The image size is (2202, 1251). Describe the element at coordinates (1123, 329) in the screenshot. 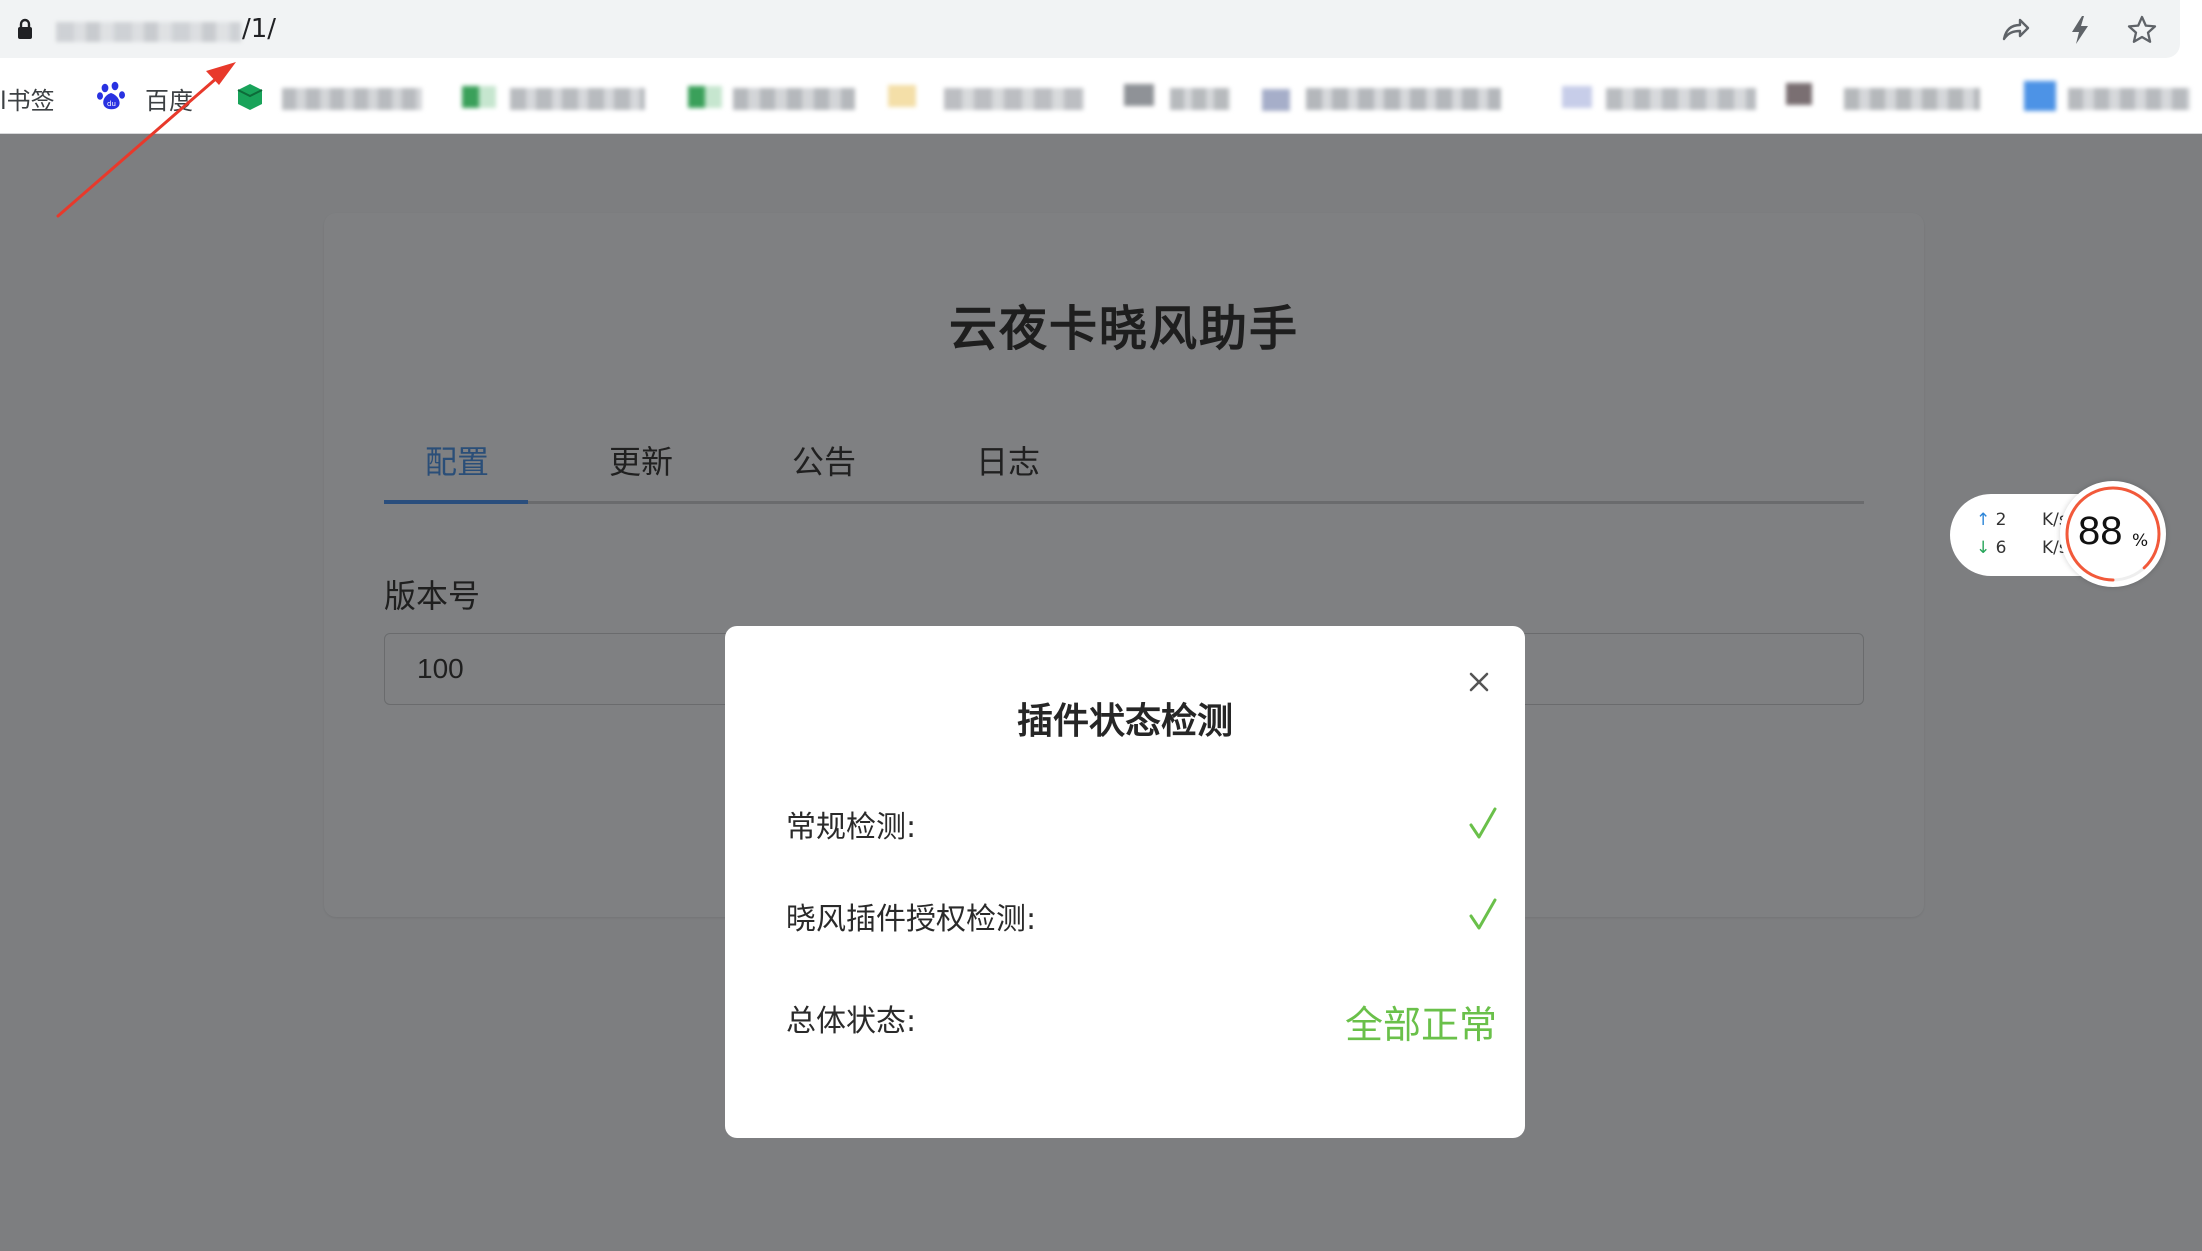

I see `page-title: 云夜卡晓风助手` at that location.